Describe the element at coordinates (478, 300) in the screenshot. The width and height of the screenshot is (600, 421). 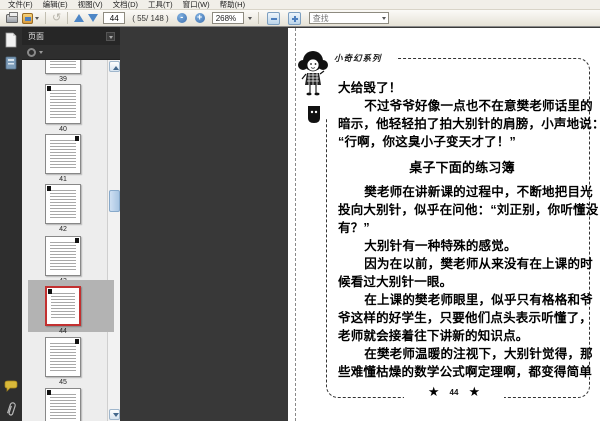
I see `text-line: 在上课的樊老师眼里，似乎只有格格和爷` at that location.